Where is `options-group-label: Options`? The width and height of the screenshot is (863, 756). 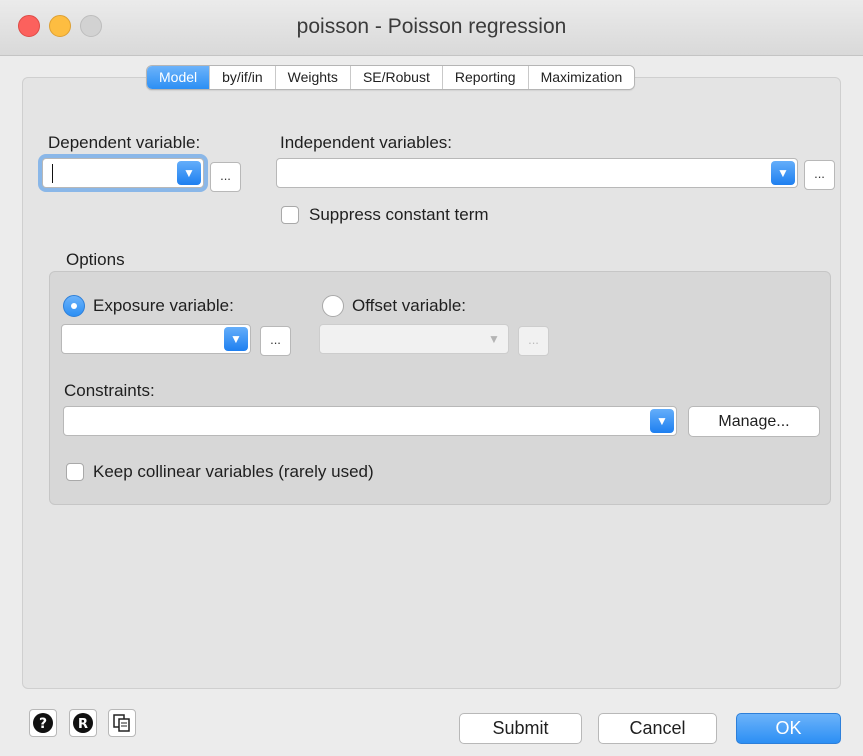 options-group-label: Options is located at coordinates (95, 259).